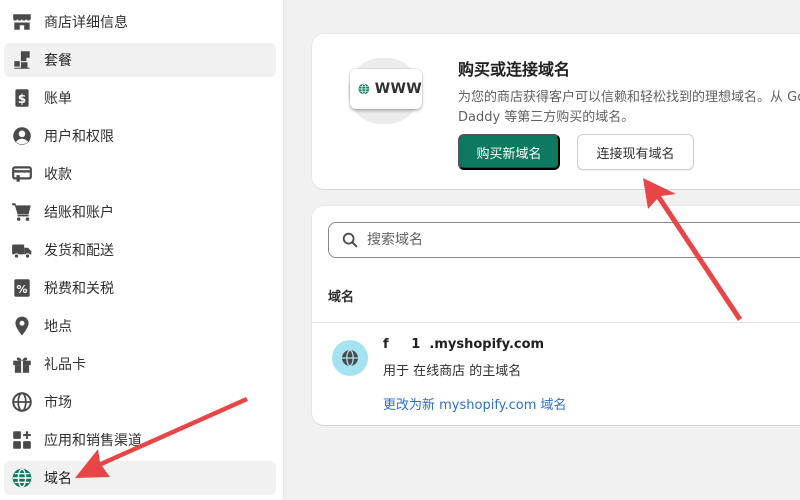 The image size is (800, 500). What do you see at coordinates (364, 89) in the screenshot?
I see `www-globe-icon` at bounding box center [364, 89].